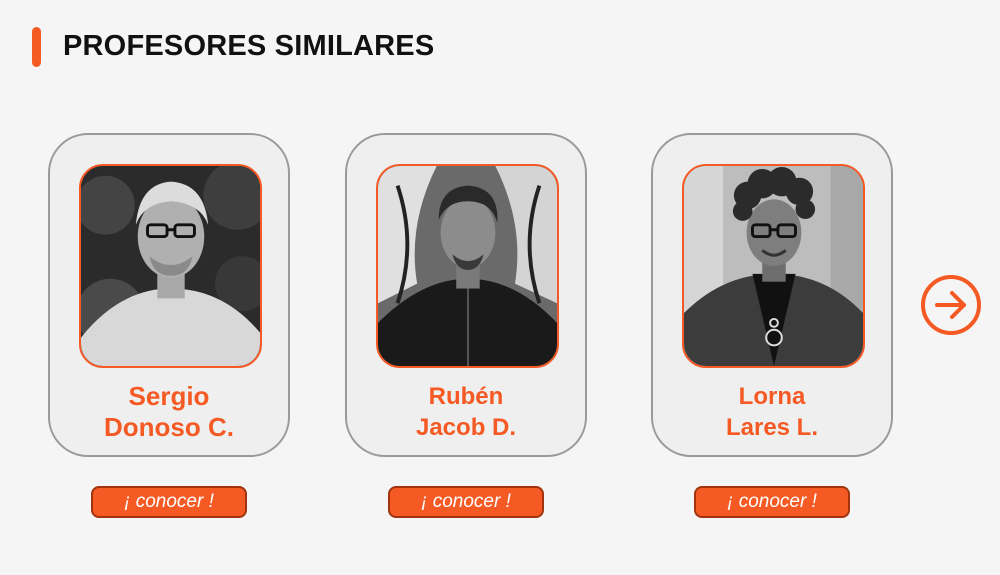 The height and width of the screenshot is (575, 1000). Describe the element at coordinates (466, 412) in the screenshot. I see `professor-name: Rubén Jacob D.` at that location.